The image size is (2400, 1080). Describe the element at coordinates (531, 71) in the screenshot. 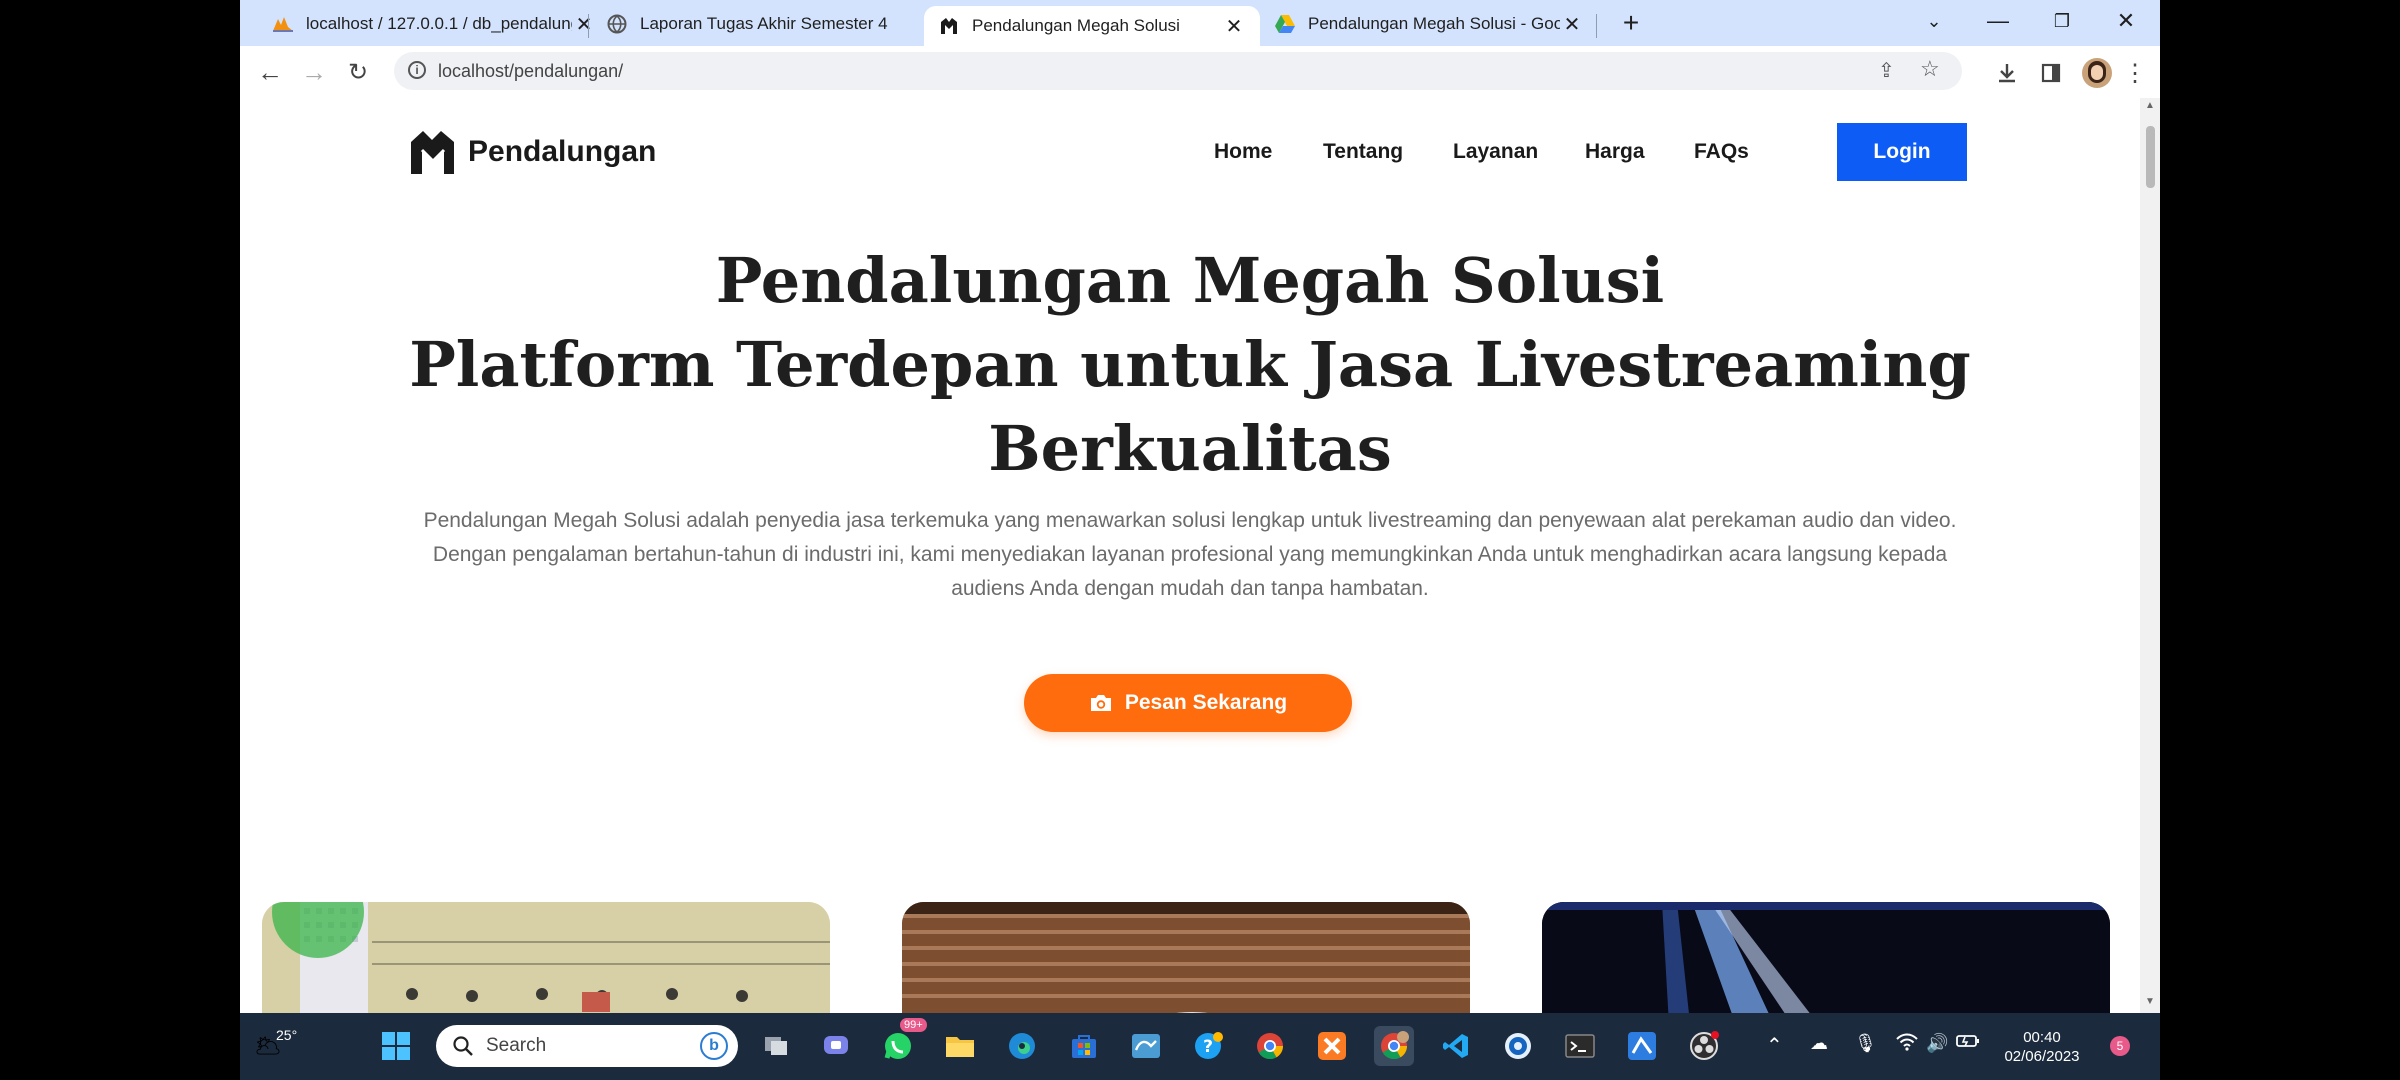

I see `url-text: localhost/pendalungan/` at that location.